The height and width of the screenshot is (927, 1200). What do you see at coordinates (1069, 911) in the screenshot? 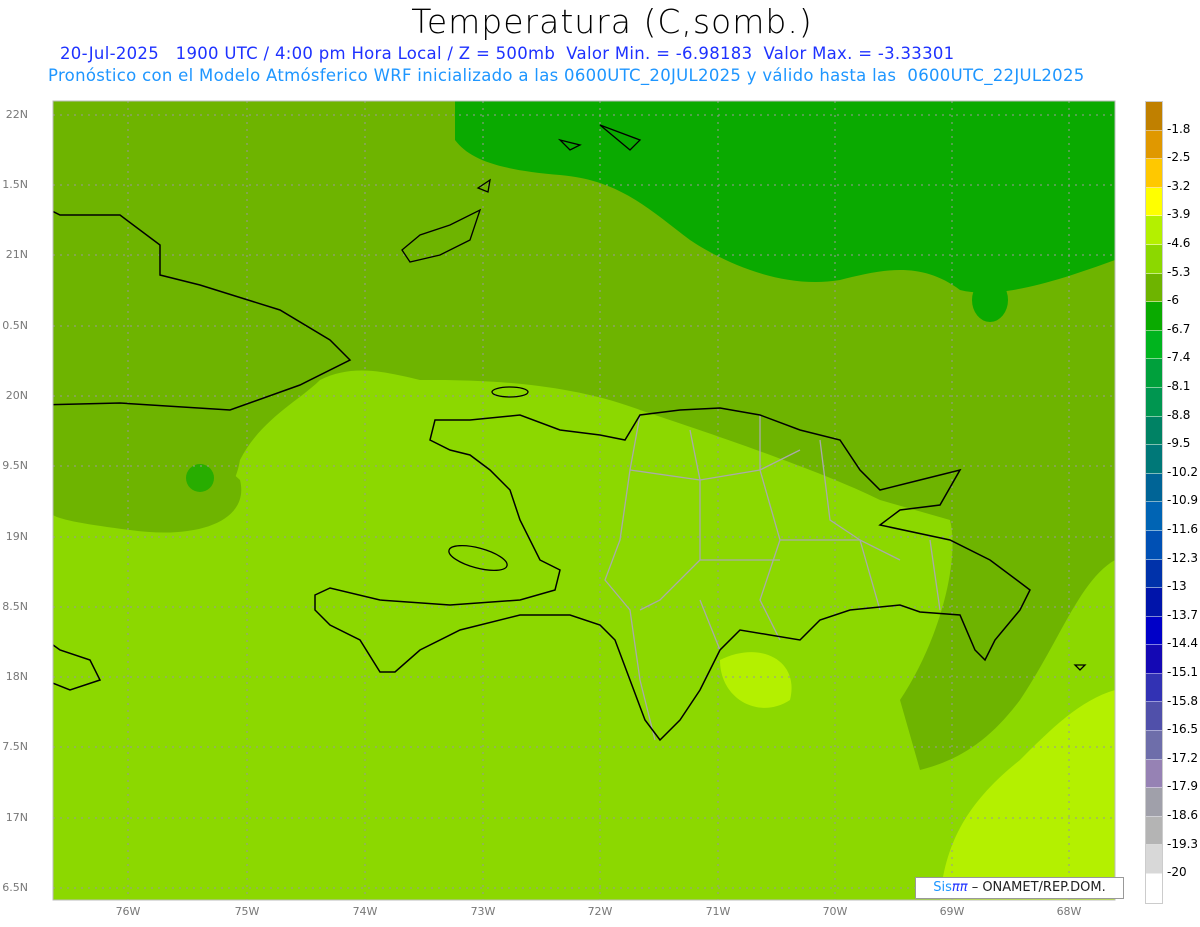
I see `lon-label: 68W` at bounding box center [1069, 911].